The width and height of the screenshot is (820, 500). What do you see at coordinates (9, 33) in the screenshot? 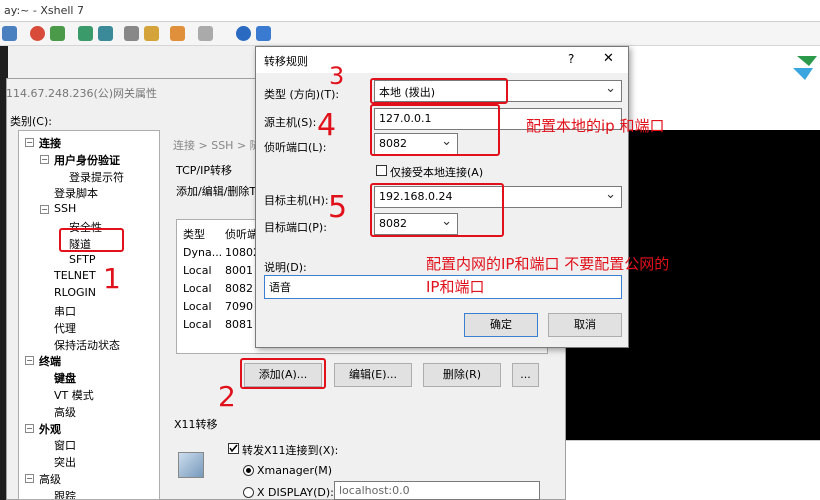
I see `new-session-icon` at bounding box center [9, 33].